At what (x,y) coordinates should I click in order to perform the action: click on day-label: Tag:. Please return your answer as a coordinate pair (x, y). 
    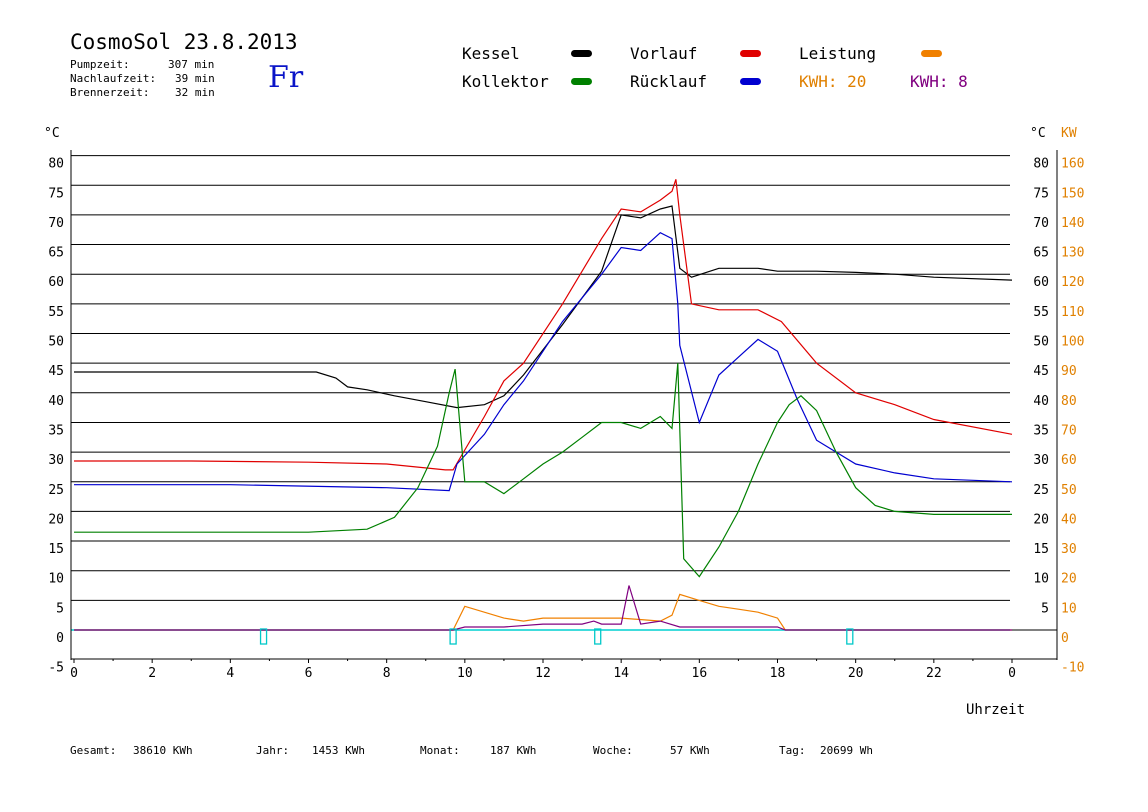
    Looking at the image, I should click on (792, 750).